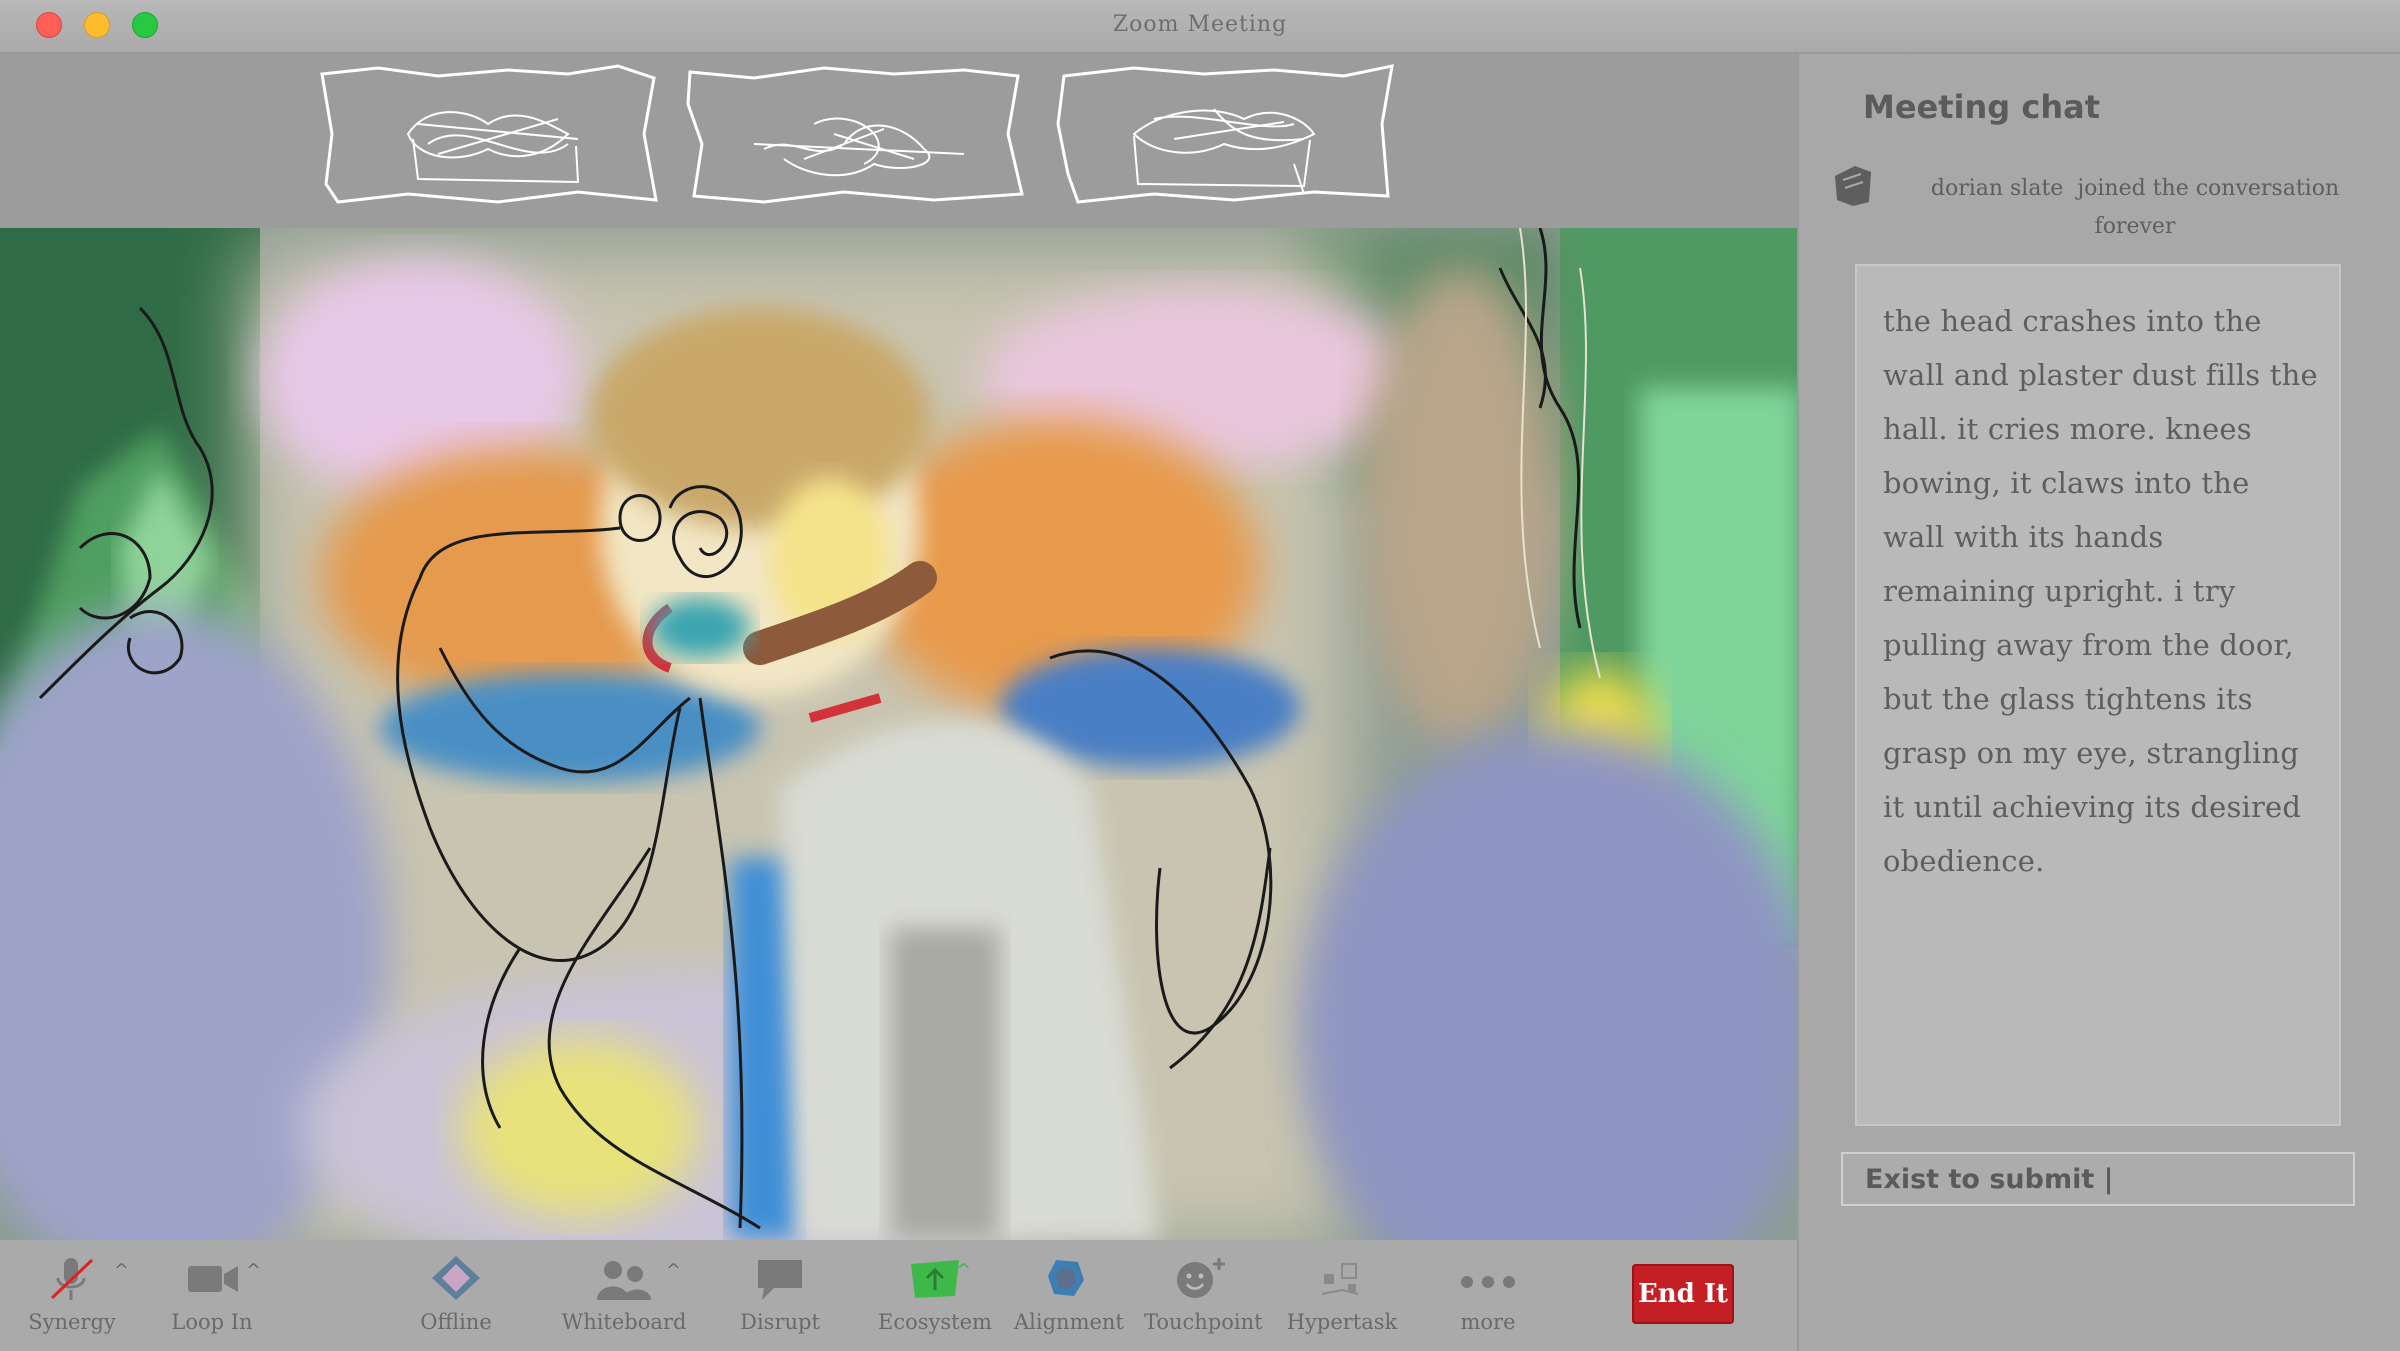  I want to click on chat-title: Meeting chat, so click(1981, 107).